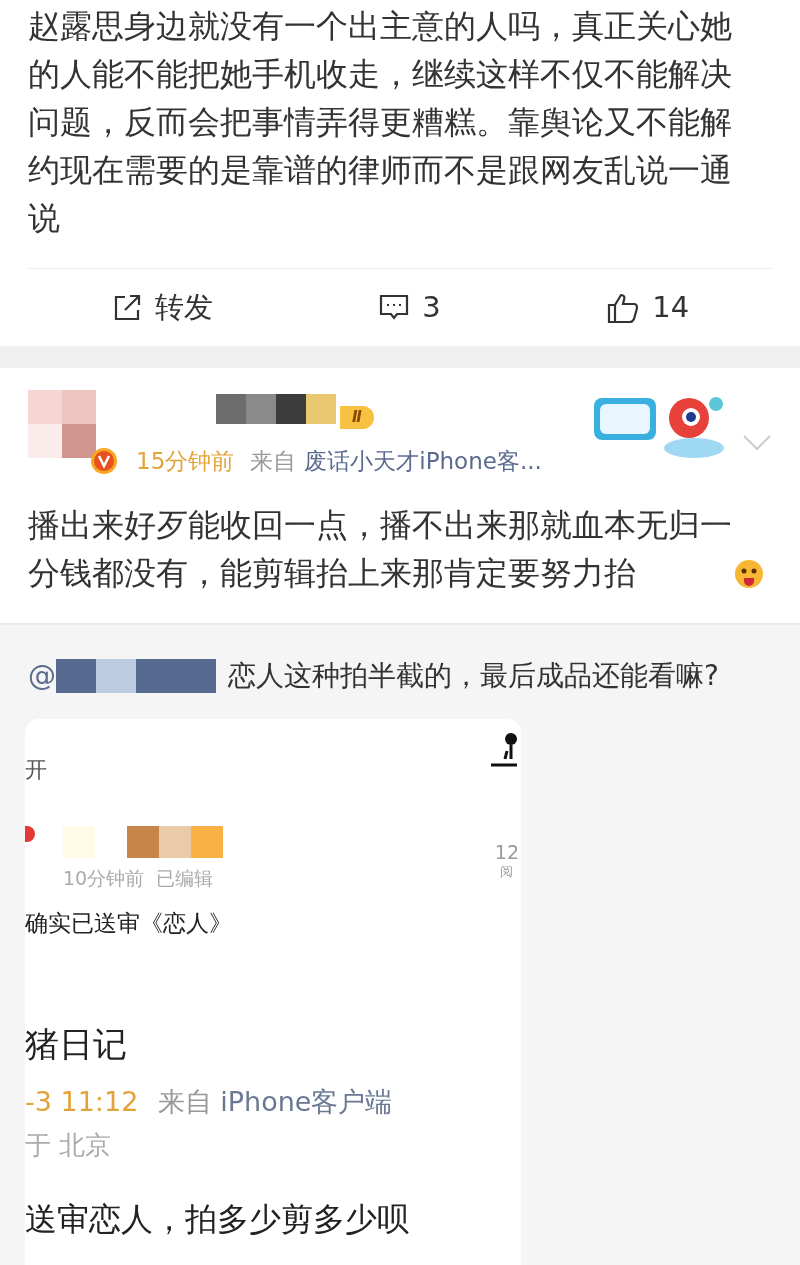 The image size is (800, 1265). Describe the element at coordinates (36, 769) in the screenshot. I see `cut-text: 开` at that location.